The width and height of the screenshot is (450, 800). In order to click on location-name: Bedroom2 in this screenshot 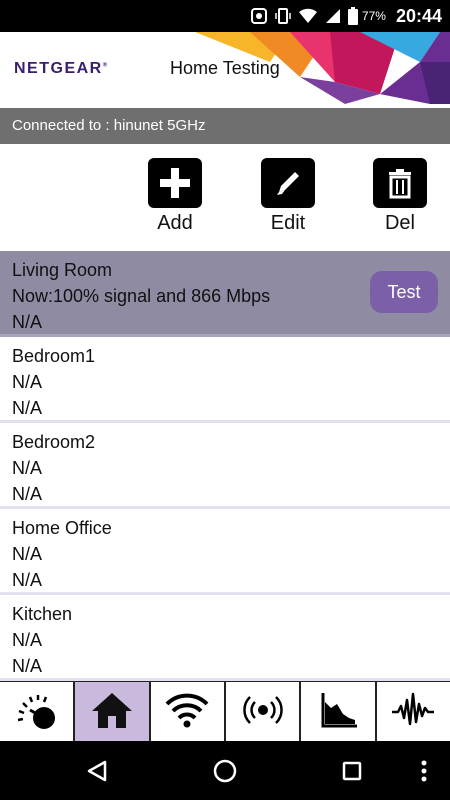, I will do `click(54, 442)`.